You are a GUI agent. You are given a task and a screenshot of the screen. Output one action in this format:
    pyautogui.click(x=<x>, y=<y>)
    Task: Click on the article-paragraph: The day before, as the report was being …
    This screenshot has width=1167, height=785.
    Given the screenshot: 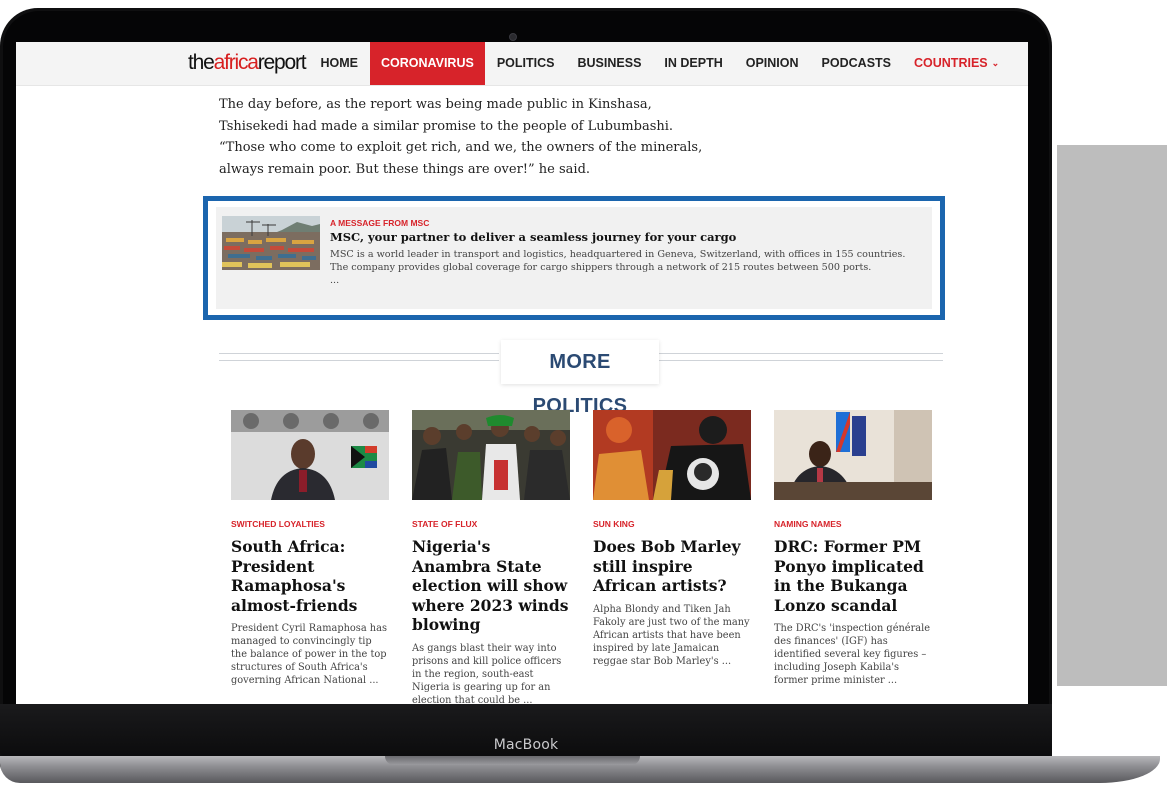 What is the action you would take?
    pyautogui.click(x=461, y=137)
    